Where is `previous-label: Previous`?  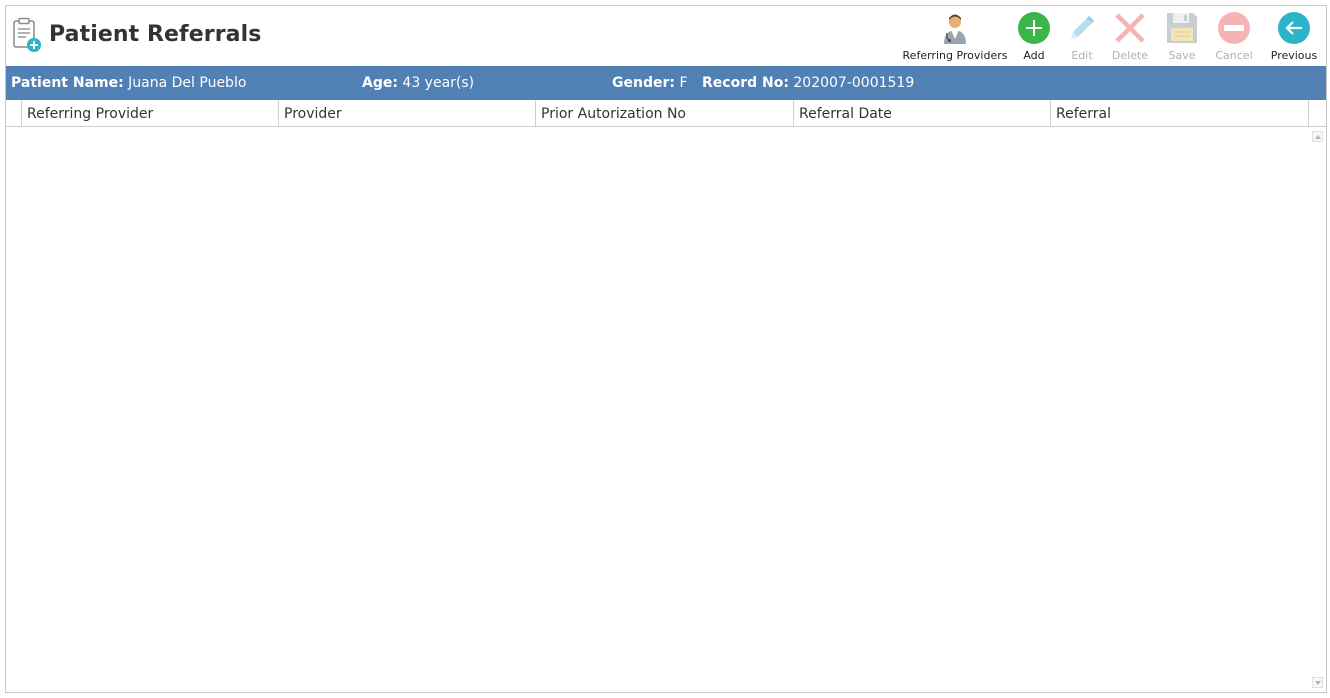
previous-label: Previous is located at coordinates (1294, 55).